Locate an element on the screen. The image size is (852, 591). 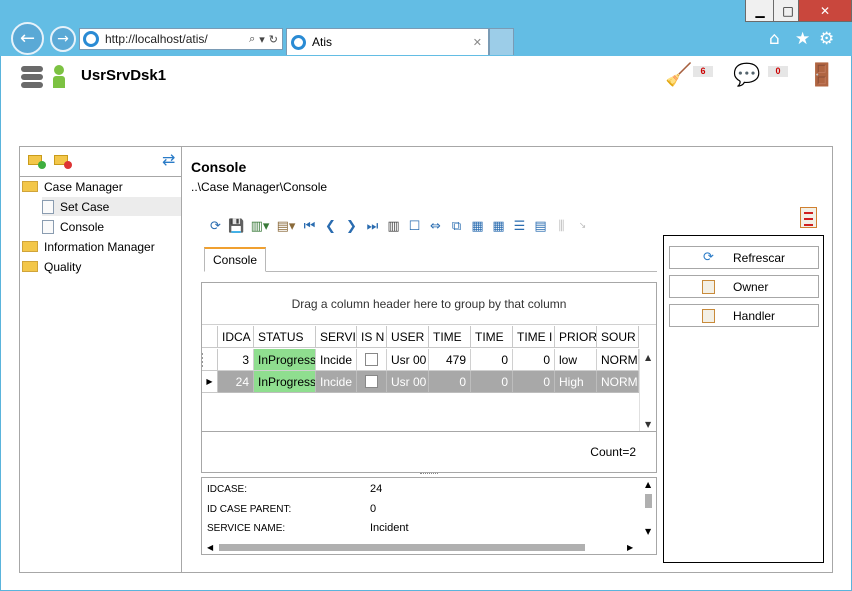
table-icon: ▦ is located at coordinates (498, 226).